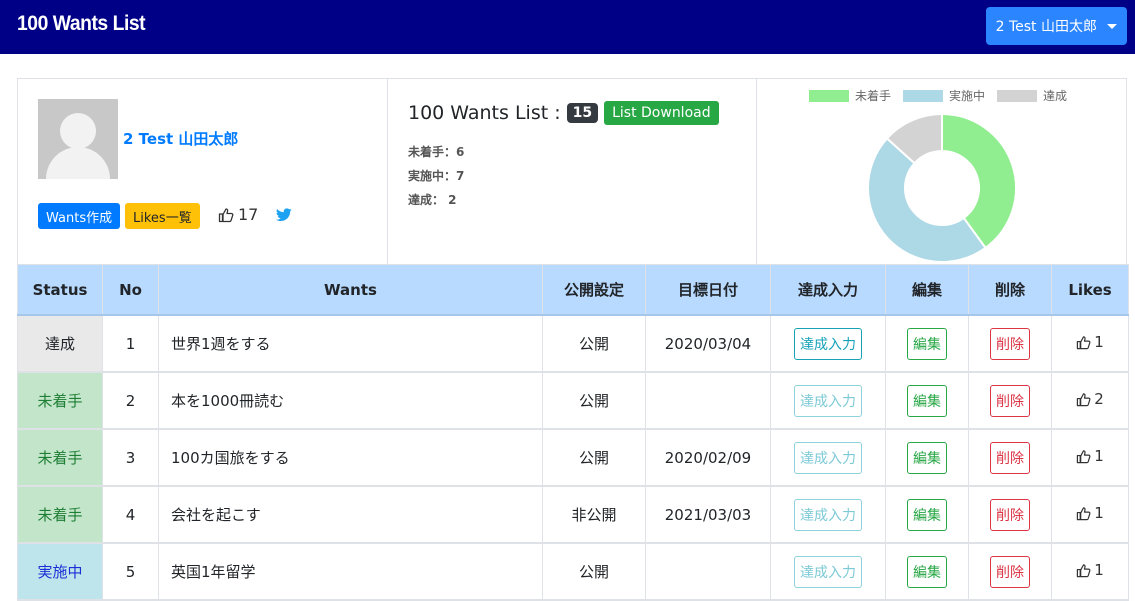 The width and height of the screenshot is (1135, 601). Describe the element at coordinates (350, 571) in the screenshot. I see `want-cell: 英国1年留学` at that location.